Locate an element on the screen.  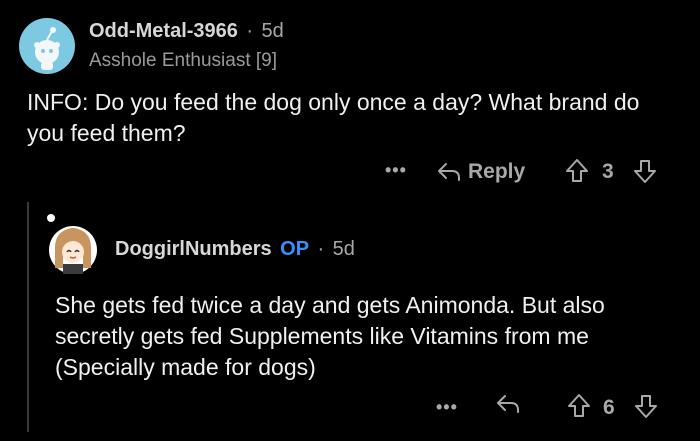
upvote-button is located at coordinates (577, 173).